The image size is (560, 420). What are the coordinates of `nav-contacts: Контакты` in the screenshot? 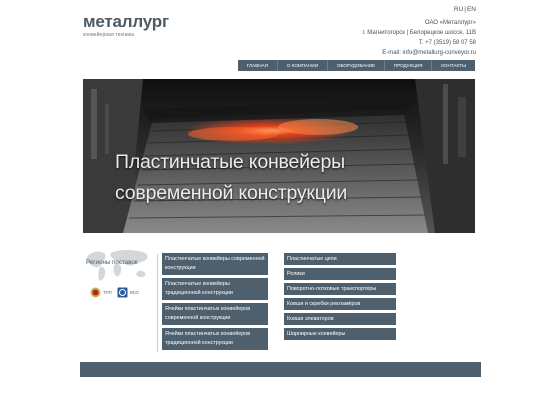 It's located at (453, 65).